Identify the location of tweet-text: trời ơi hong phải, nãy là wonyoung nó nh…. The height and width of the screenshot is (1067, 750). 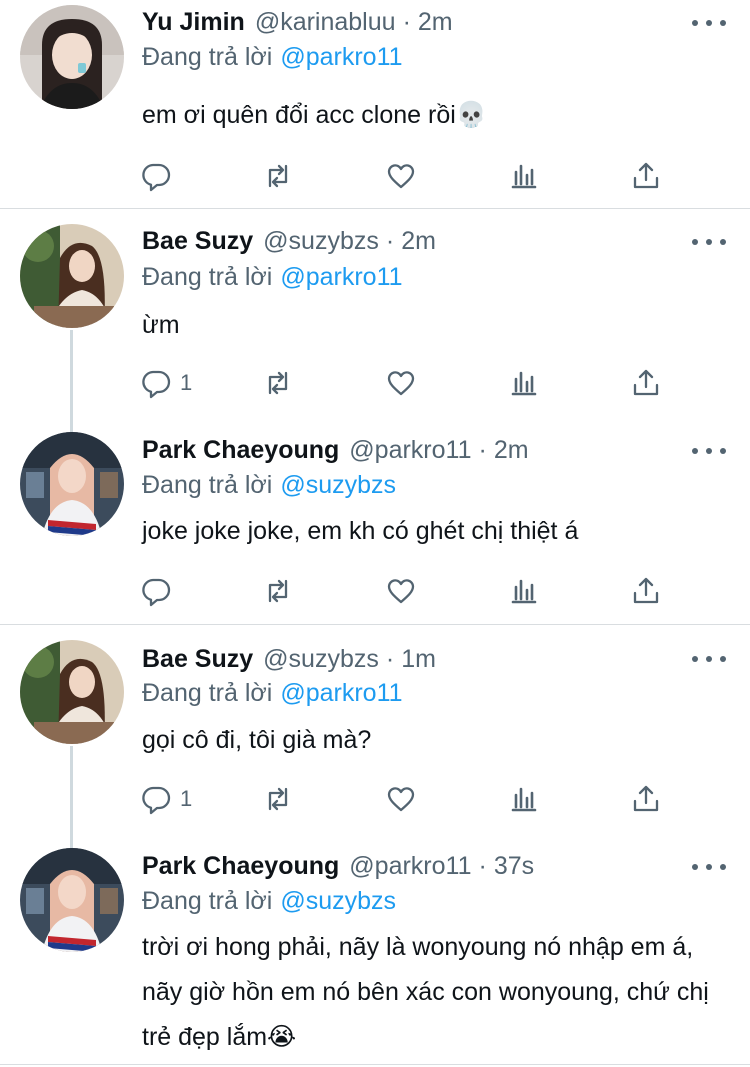
(425, 992).